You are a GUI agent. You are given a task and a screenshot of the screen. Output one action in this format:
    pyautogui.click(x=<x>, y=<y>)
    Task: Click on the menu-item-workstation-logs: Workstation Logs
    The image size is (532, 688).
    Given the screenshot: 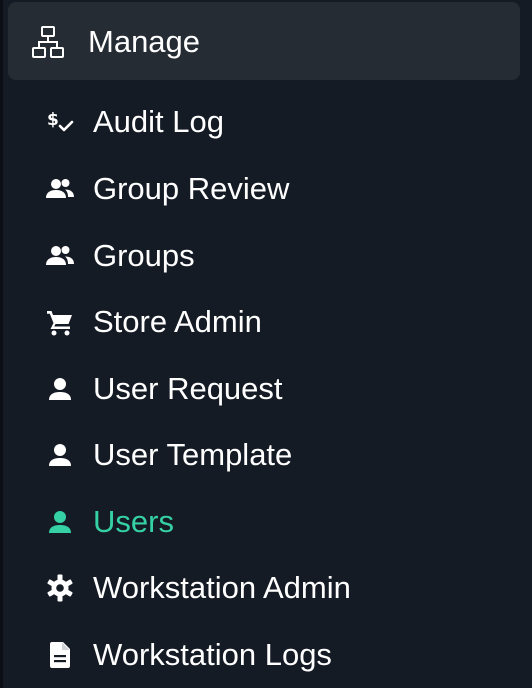 What is the action you would take?
    pyautogui.click(x=266, y=655)
    